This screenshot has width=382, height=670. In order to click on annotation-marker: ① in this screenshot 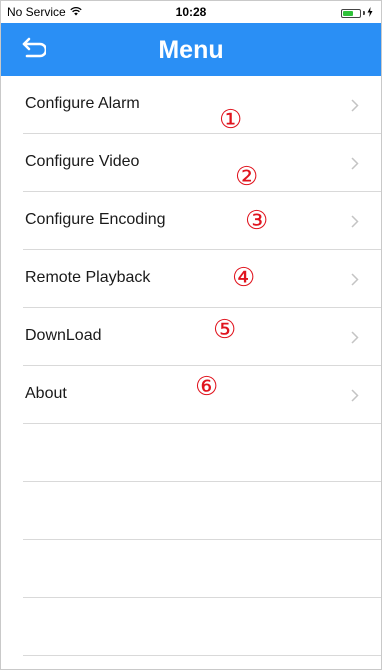, I will do `click(231, 120)`.